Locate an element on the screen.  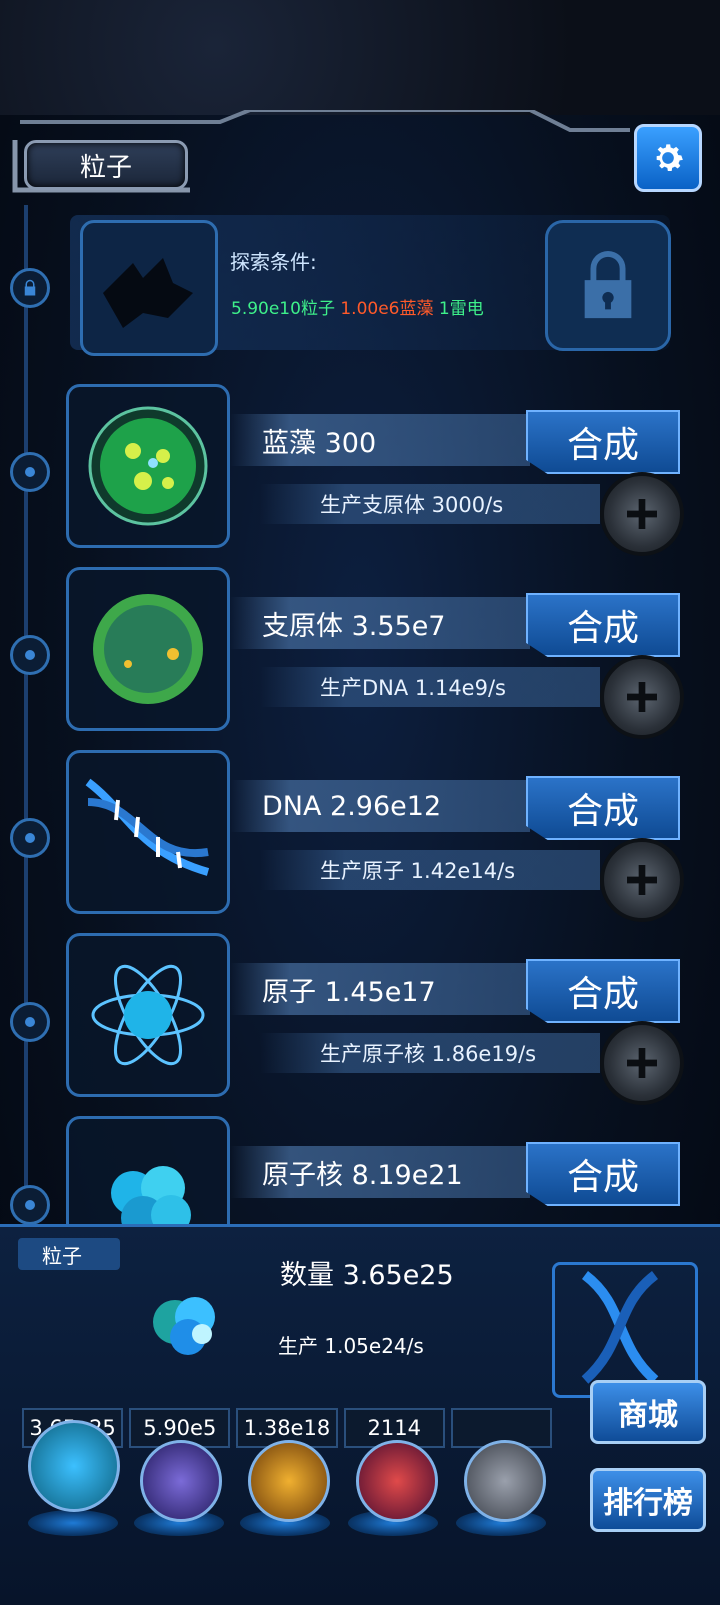
brain-orb-tab is located at coordinates (397, 1481).